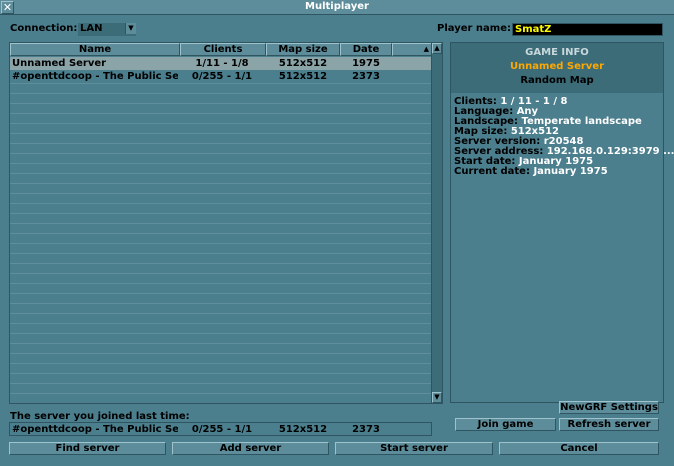  I want to click on server-list-scrollbar: ▲ ▼, so click(437, 223).